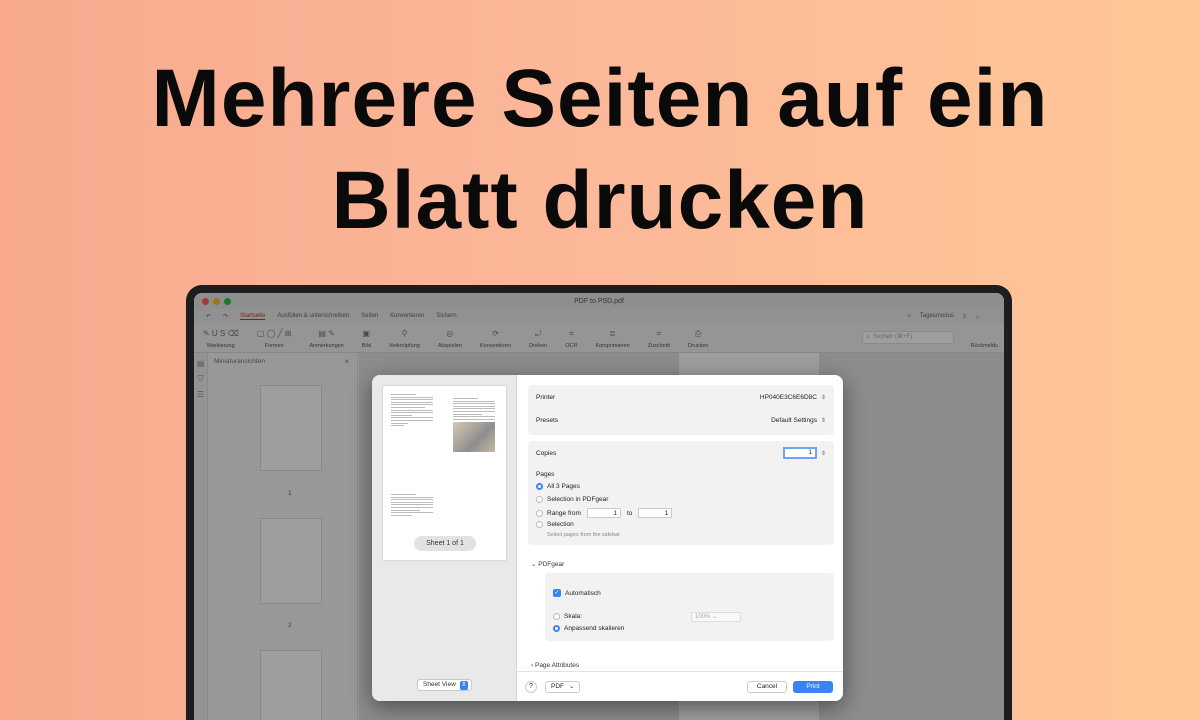  Describe the element at coordinates (439, 684) in the screenshot. I see `sheet-view-label: Sheet View` at that location.